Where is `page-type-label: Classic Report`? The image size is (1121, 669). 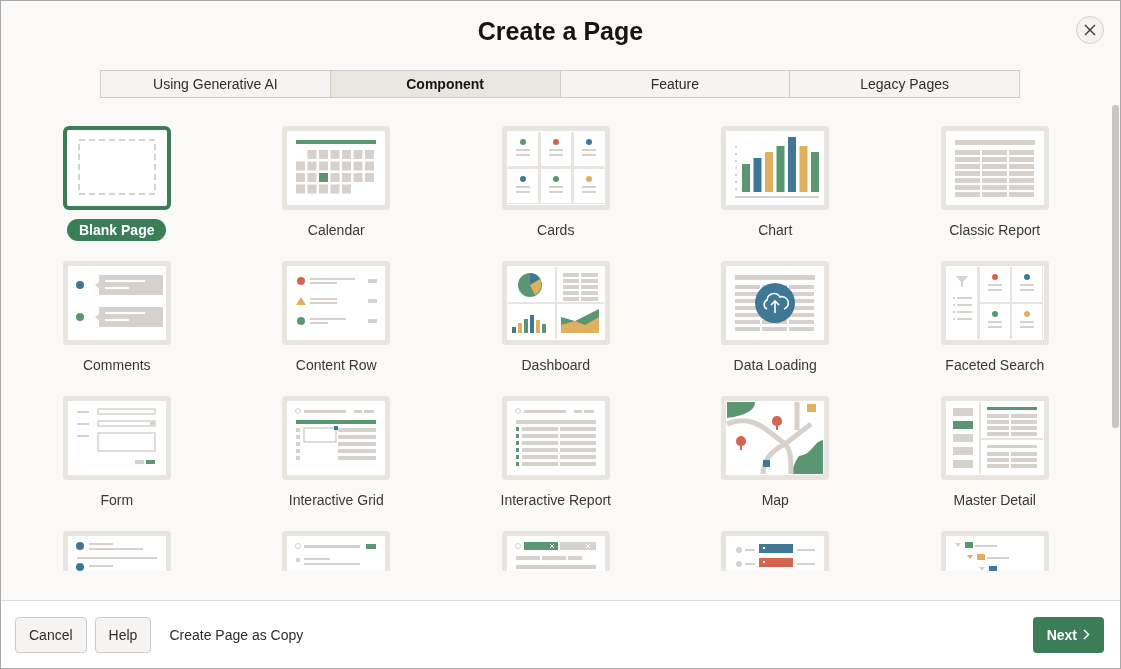 page-type-label: Classic Report is located at coordinates (995, 230).